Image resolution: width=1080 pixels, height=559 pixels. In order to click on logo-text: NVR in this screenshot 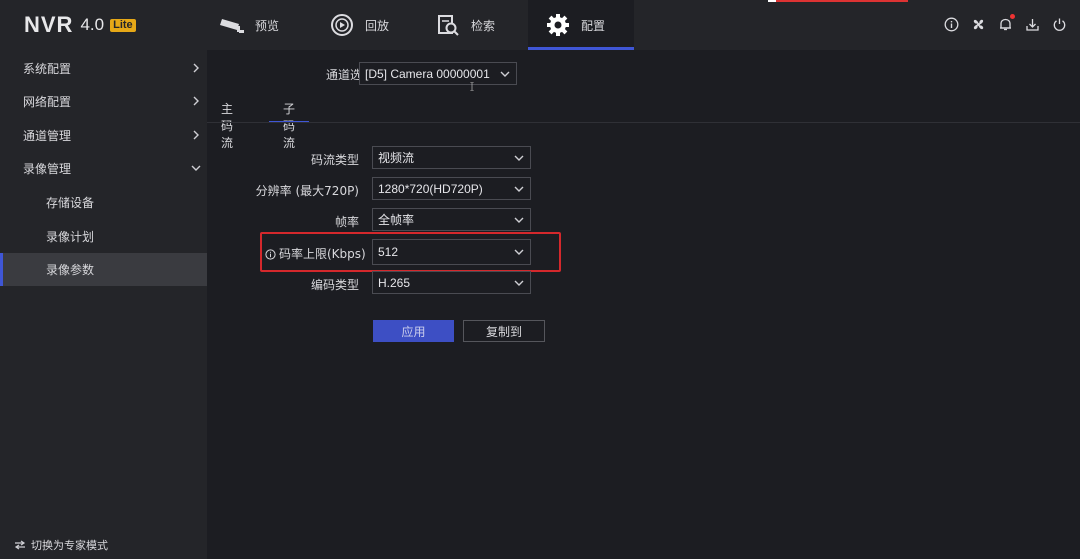, I will do `click(49, 24)`.